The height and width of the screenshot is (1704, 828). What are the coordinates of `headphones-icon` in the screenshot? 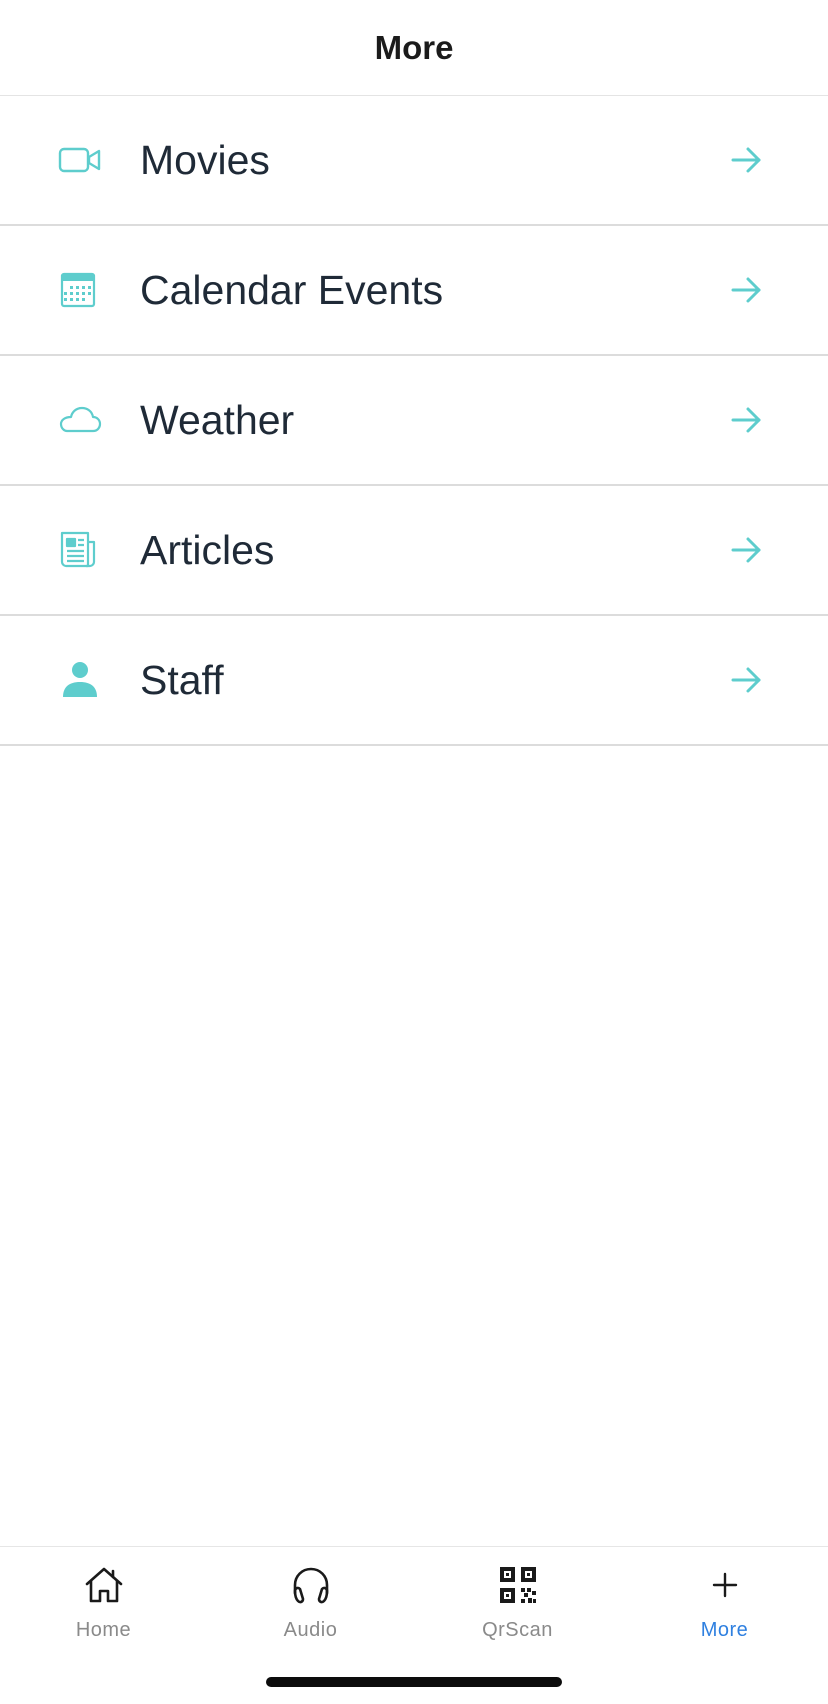 It's located at (311, 1585).